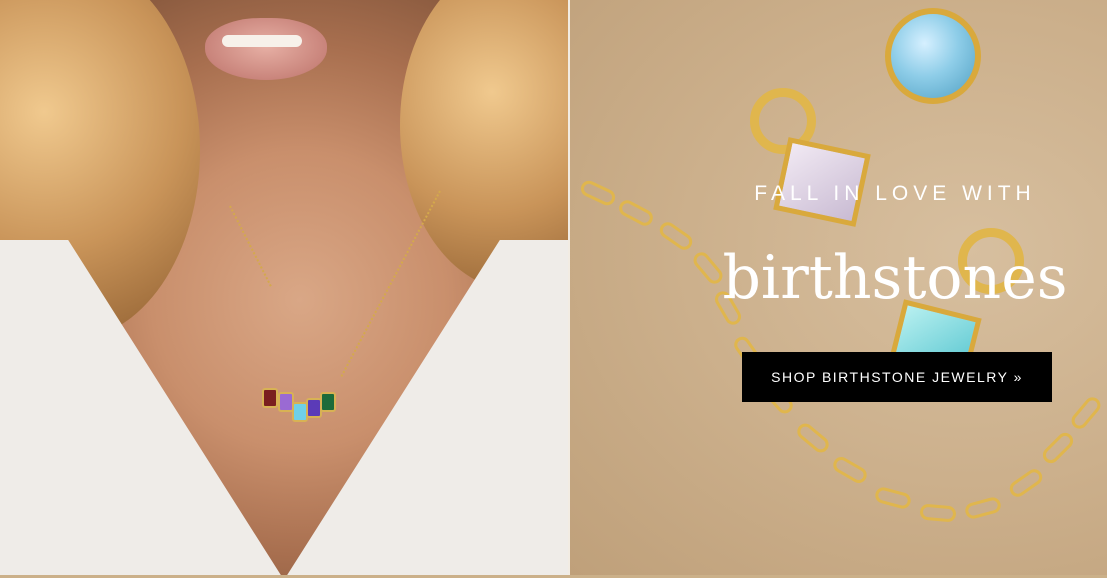  What do you see at coordinates (390, 283) in the screenshot?
I see `necklace-chain-right` at bounding box center [390, 283].